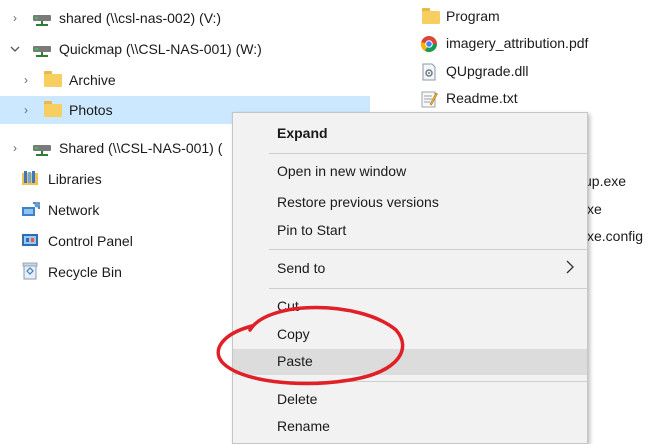  What do you see at coordinates (594, 209) in the screenshot?
I see `file-name-partial: xe` at bounding box center [594, 209].